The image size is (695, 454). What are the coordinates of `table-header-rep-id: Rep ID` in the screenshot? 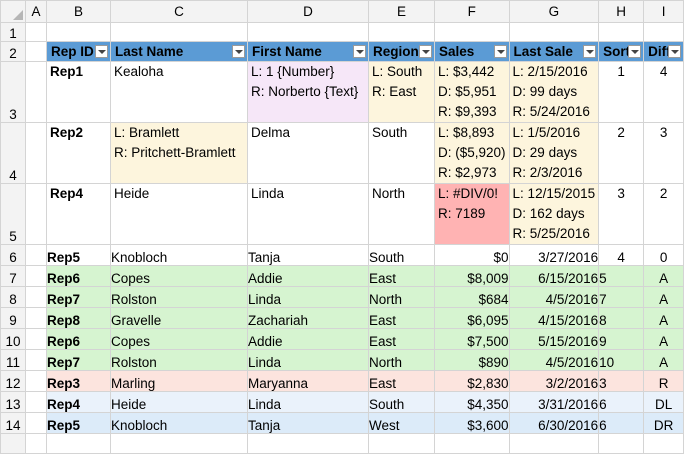 It's located at (78, 51).